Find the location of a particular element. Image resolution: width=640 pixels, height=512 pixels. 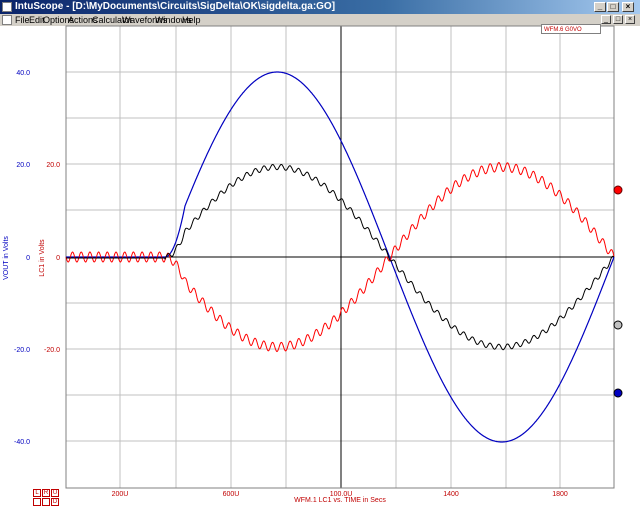

y-tick-blue: -40.0 is located at coordinates (22, 442).